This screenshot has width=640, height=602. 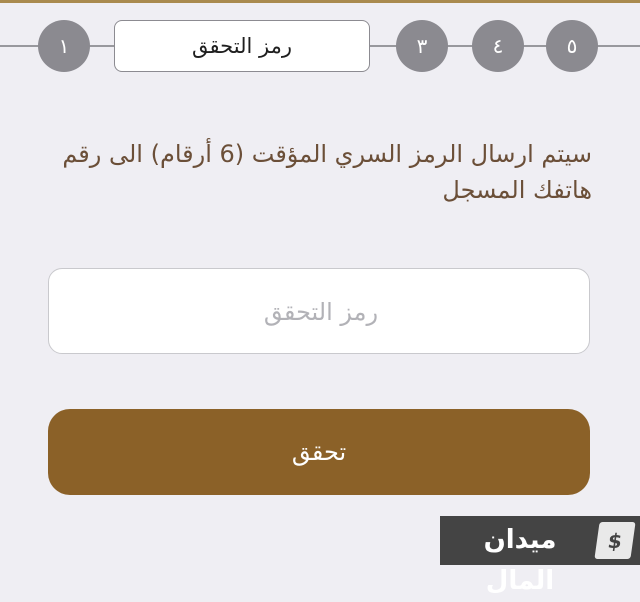 I want to click on step-1-indicator: ١, so click(x=64, y=46).